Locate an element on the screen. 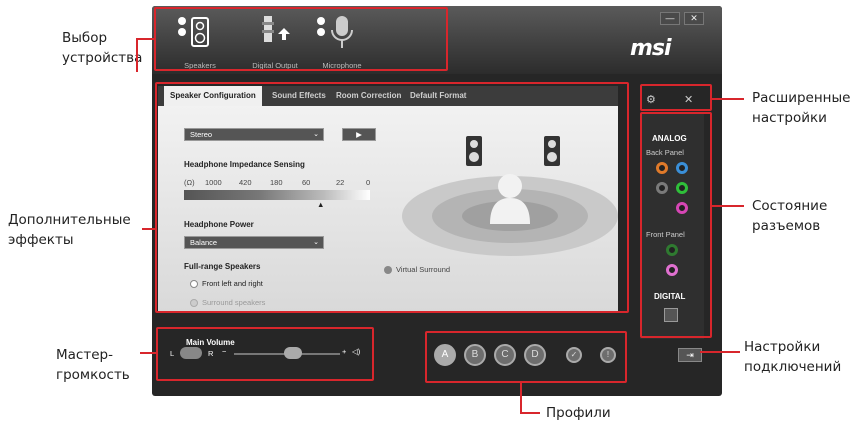  highlight-profiles is located at coordinates (526, 357).